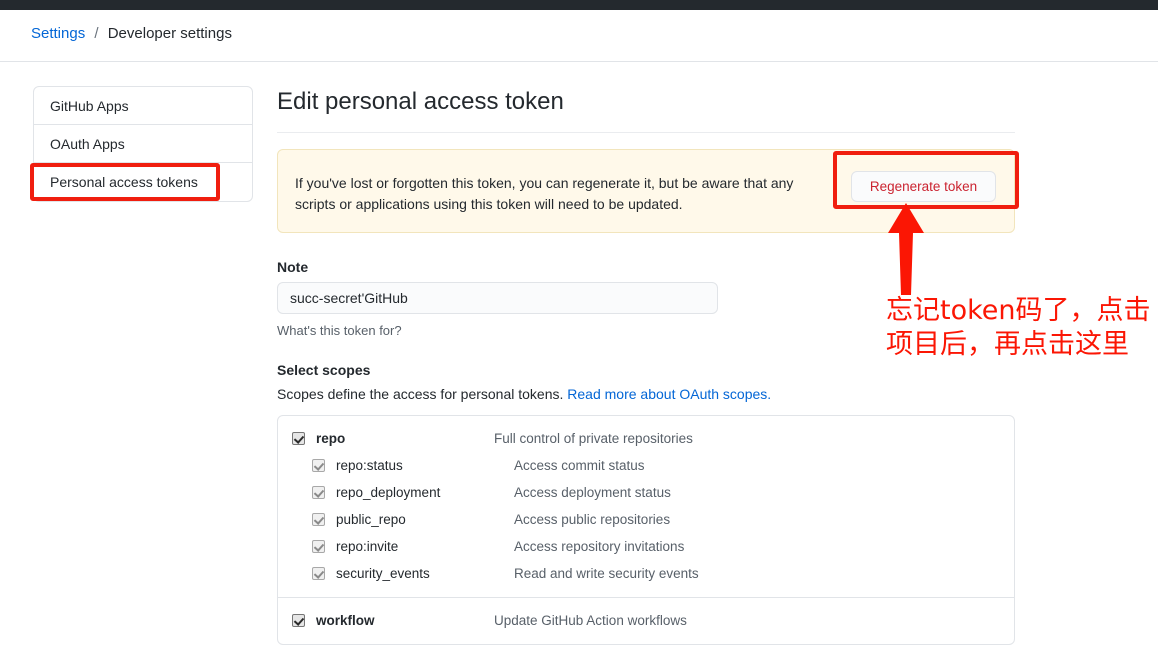 This screenshot has width=1158, height=645. Describe the element at coordinates (58, 33) in the screenshot. I see `breadcrumb-settings-link: Settings` at that location.